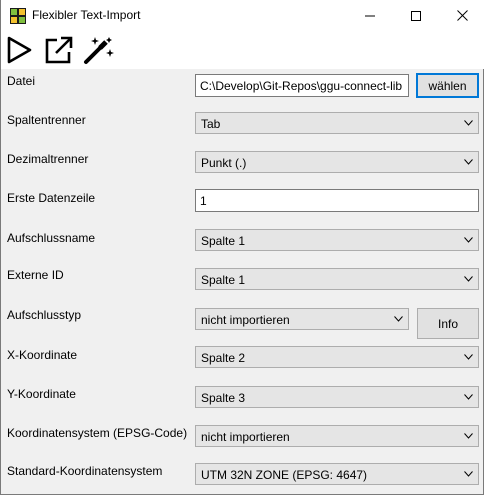  I want to click on maximize-icon, so click(416, 15).